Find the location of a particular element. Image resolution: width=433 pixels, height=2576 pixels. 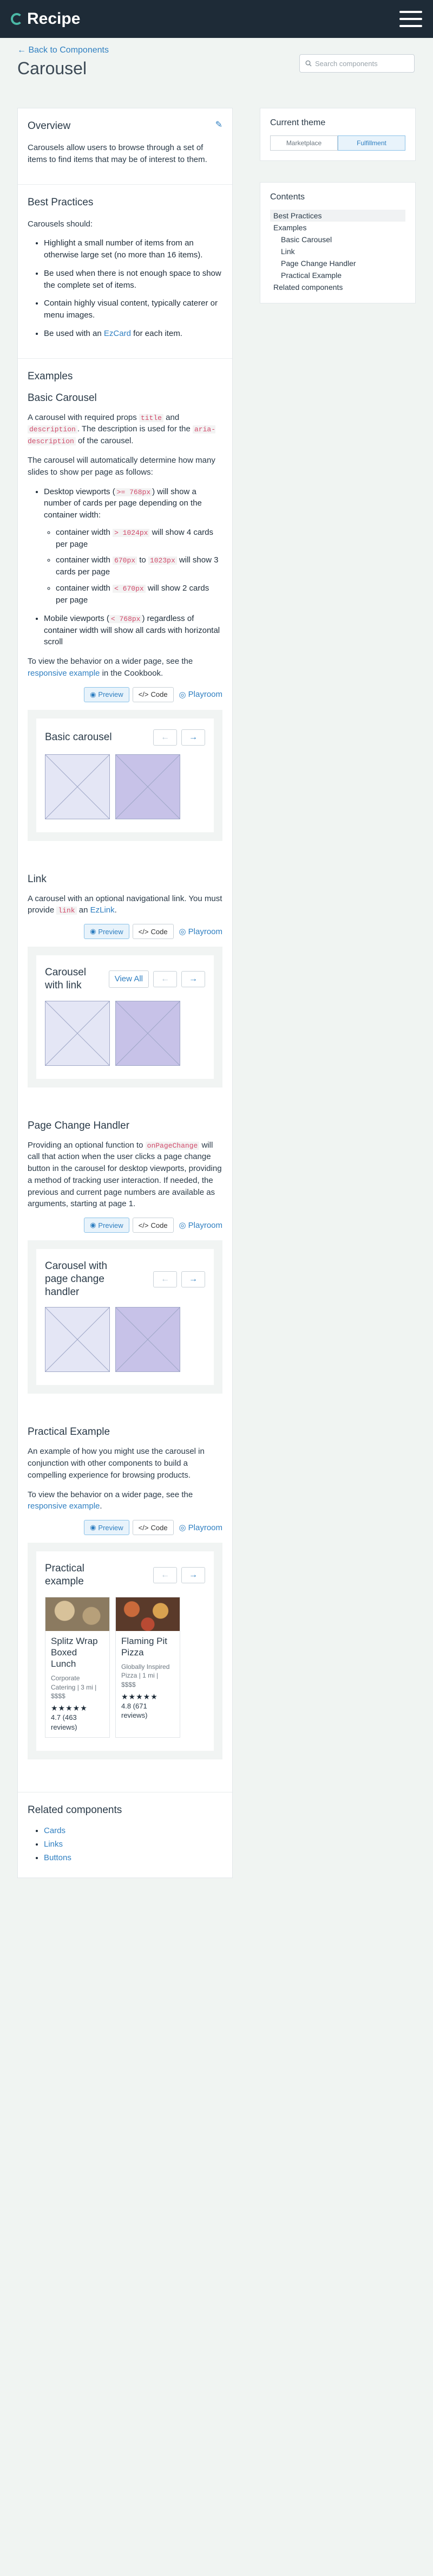

link-carousel-demo: Carousel with link View All ← → is located at coordinates (125, 1017).